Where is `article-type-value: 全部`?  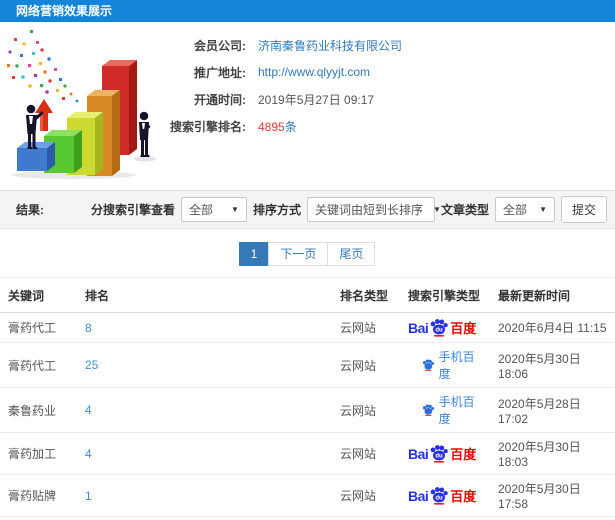
article-type-value: 全部 is located at coordinates (514, 210).